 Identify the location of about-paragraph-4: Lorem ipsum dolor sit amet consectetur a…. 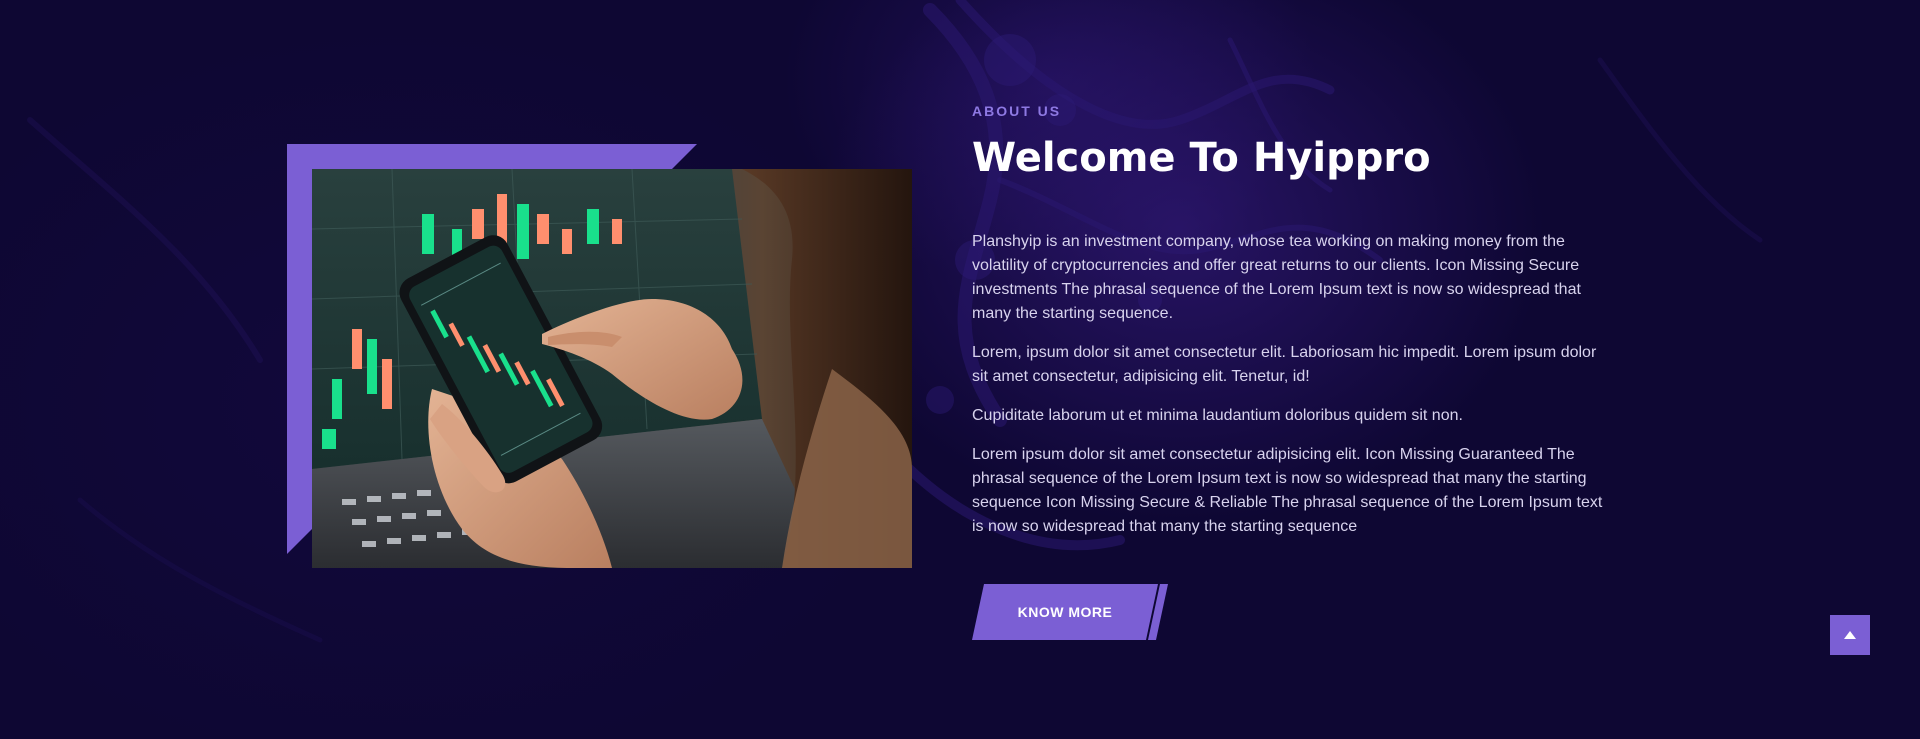
(1287, 490).